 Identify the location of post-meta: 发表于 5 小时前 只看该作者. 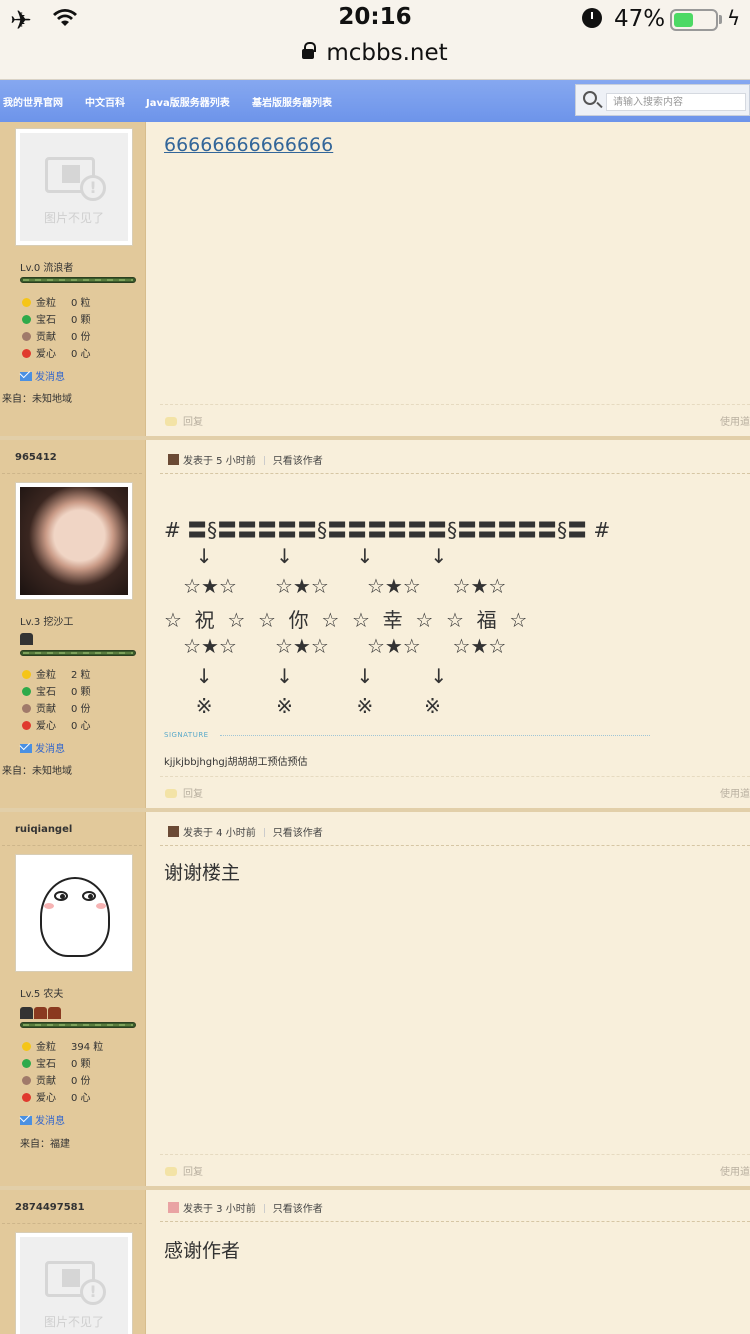
(245, 459).